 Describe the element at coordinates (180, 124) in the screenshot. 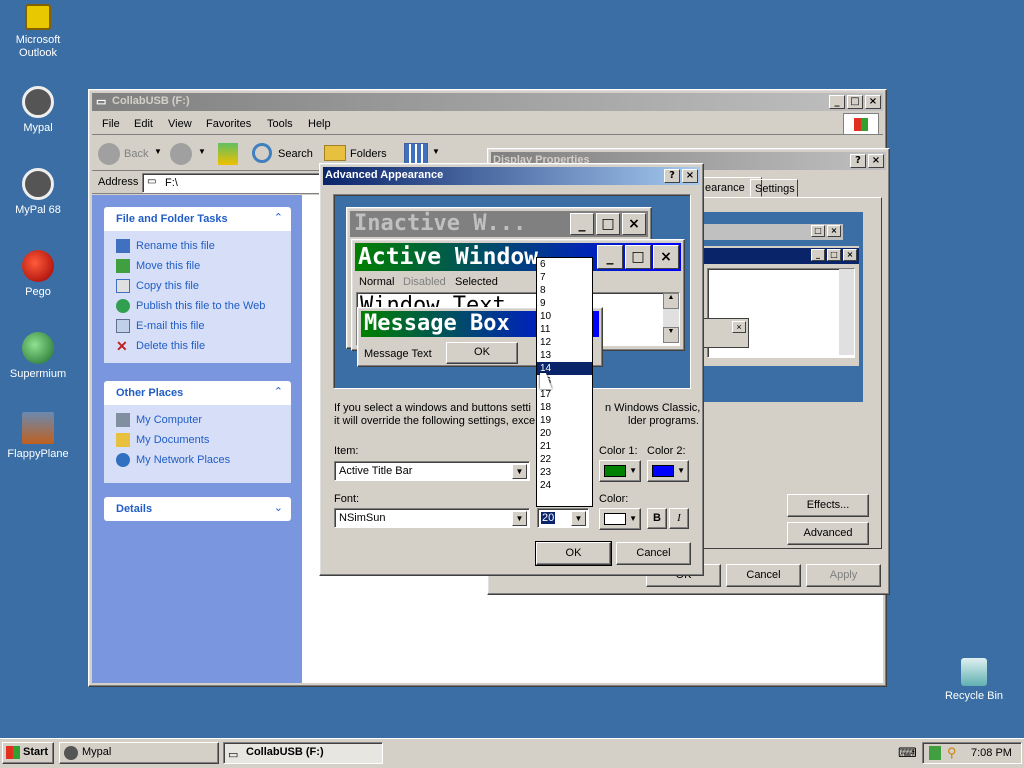

I see `menu-view: View` at that location.